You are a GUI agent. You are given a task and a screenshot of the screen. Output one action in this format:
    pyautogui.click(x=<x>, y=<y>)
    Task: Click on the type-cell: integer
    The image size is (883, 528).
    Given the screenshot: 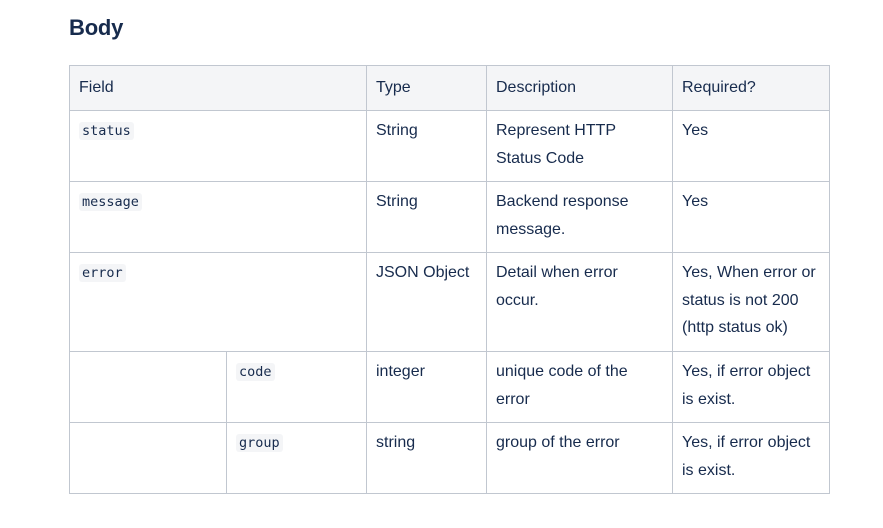 What is the action you would take?
    pyautogui.click(x=426, y=387)
    